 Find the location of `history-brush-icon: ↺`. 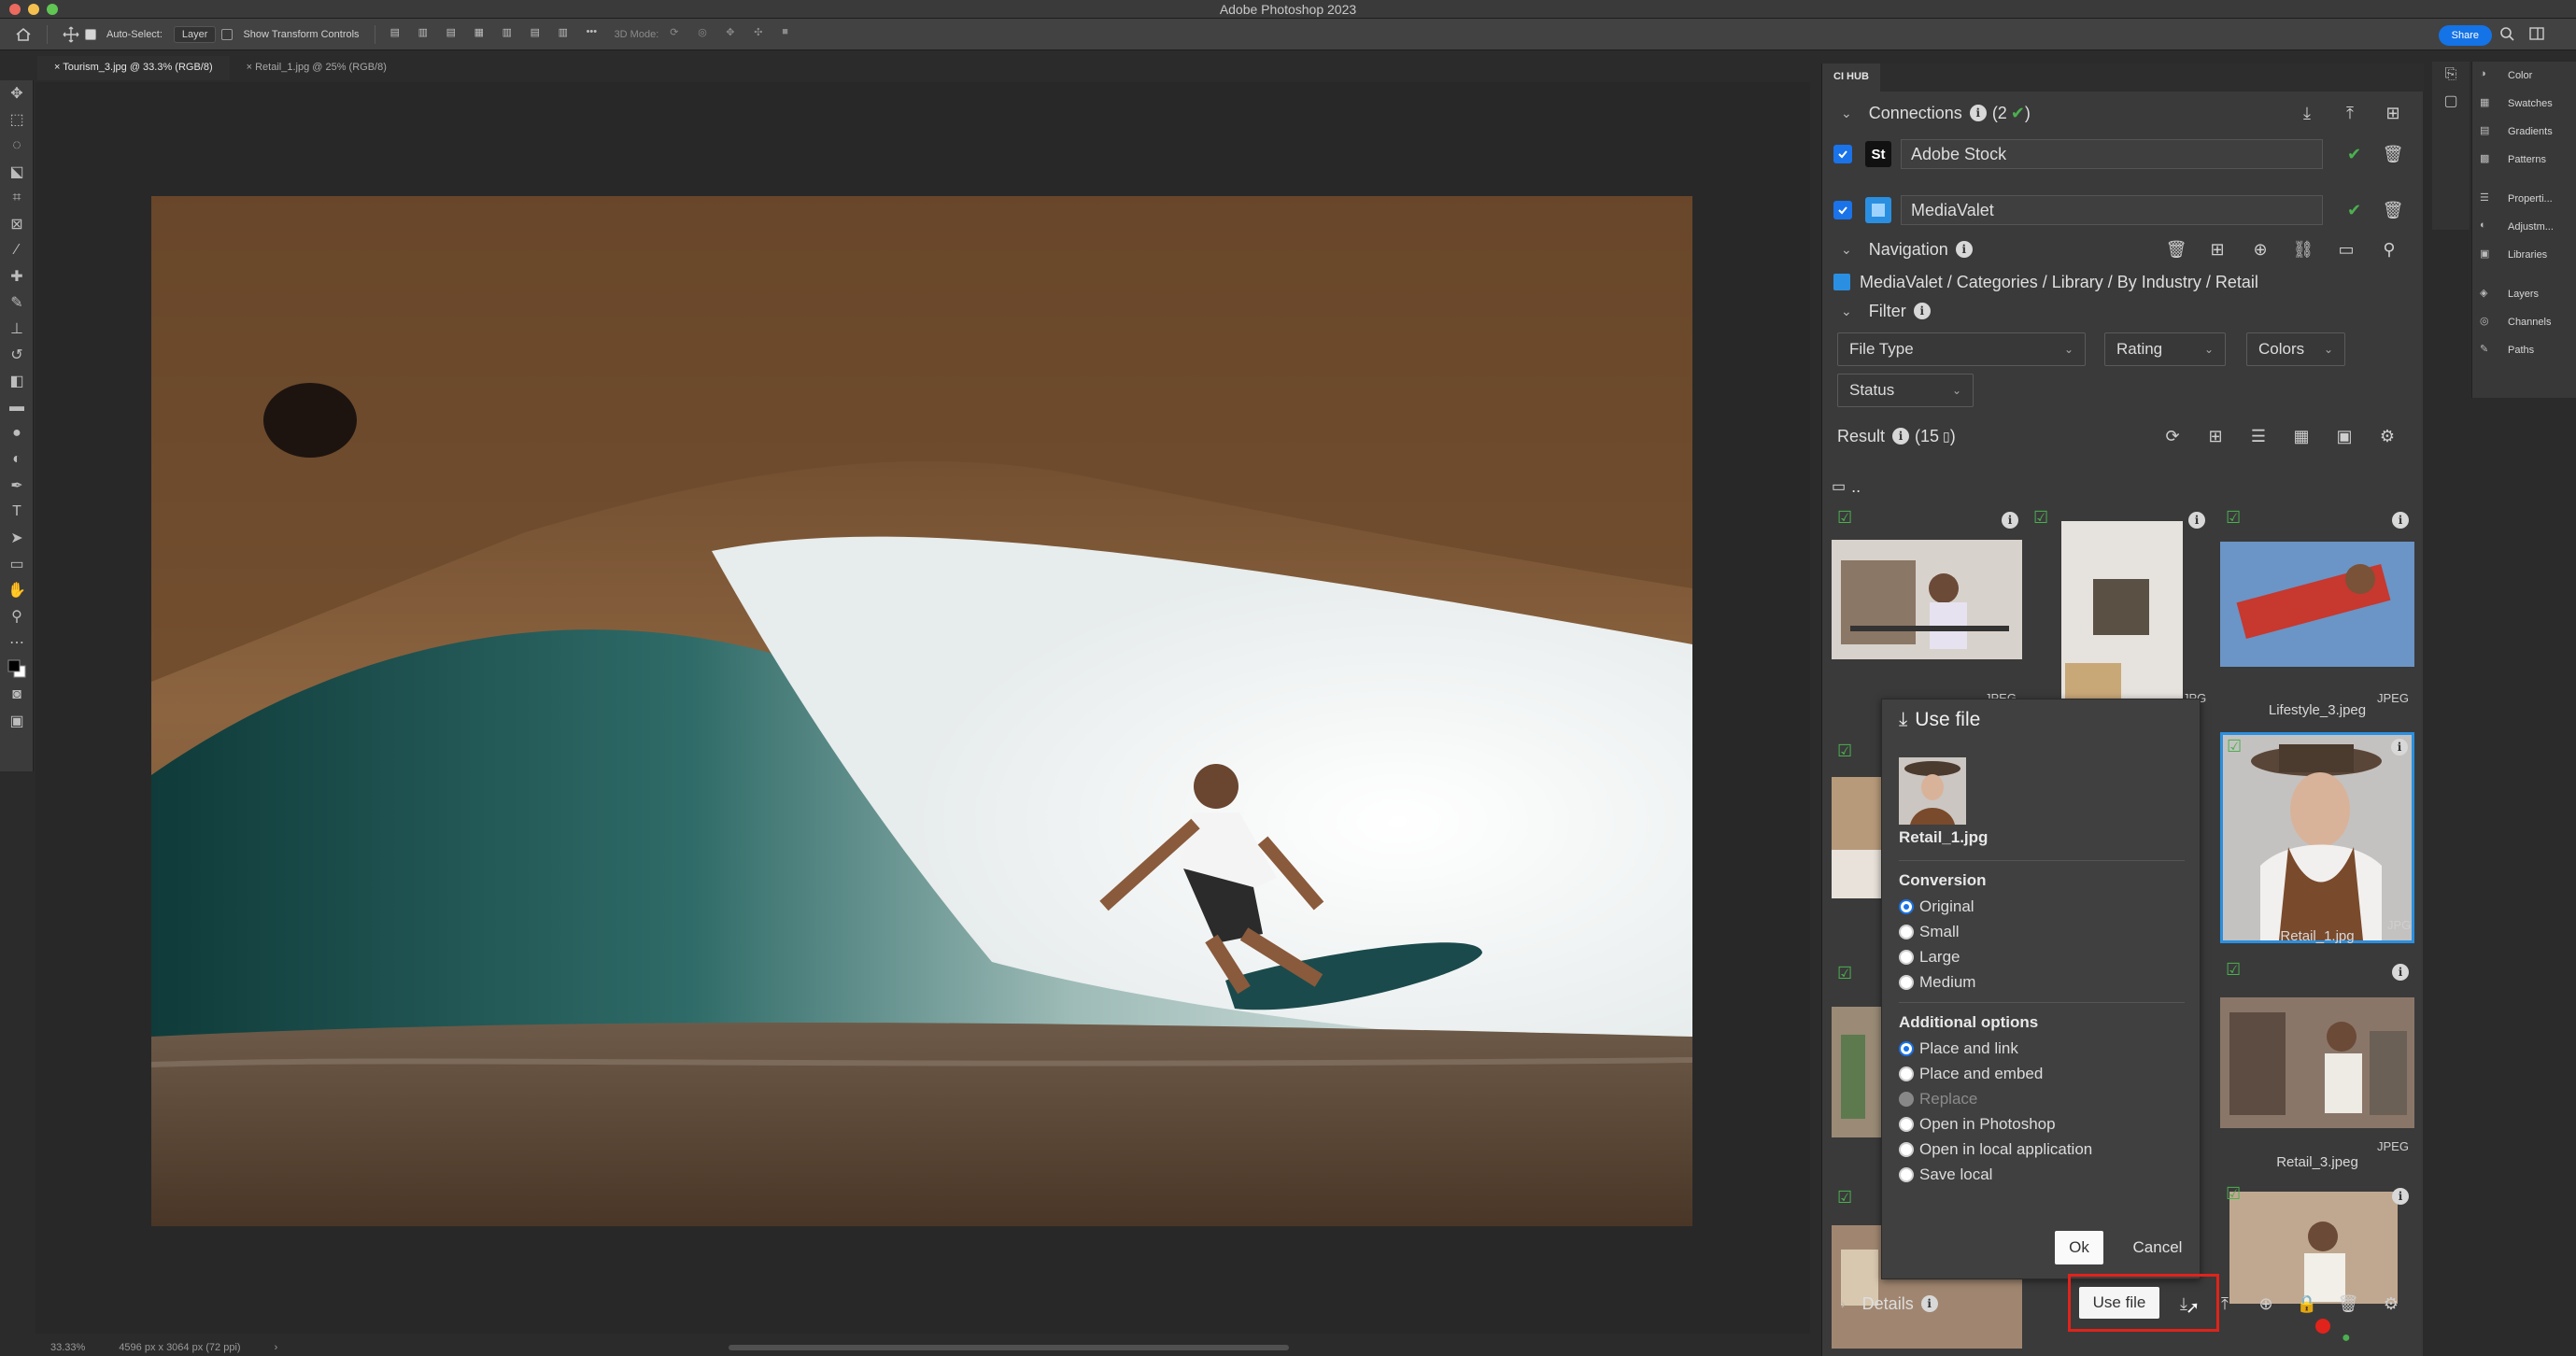

history-brush-icon: ↺ is located at coordinates (17, 355).